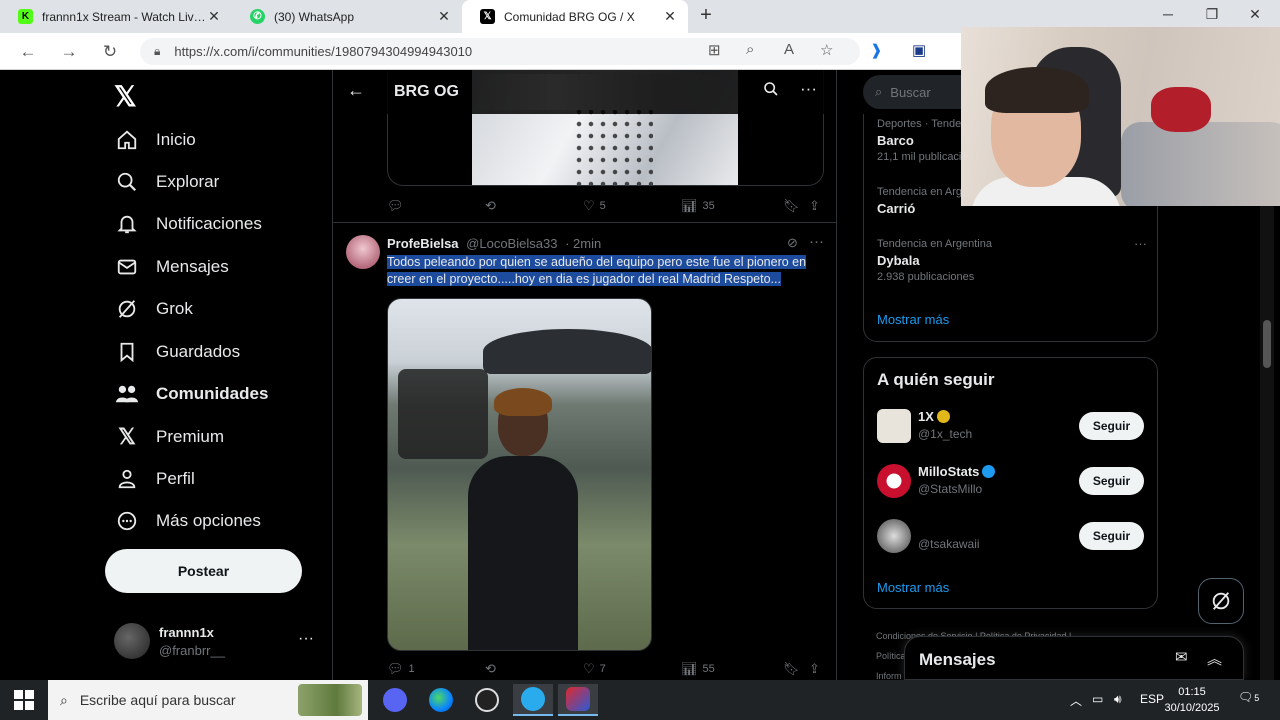 The image size is (1280, 720). What do you see at coordinates (1181, 657) in the screenshot?
I see `new-message-icon: ✉` at bounding box center [1181, 657].